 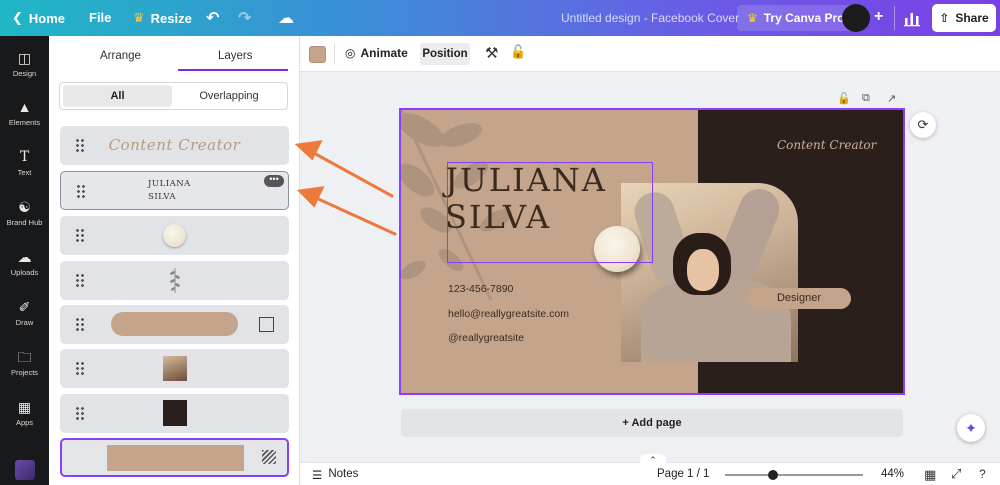 I want to click on share-label: Share, so click(x=972, y=18).